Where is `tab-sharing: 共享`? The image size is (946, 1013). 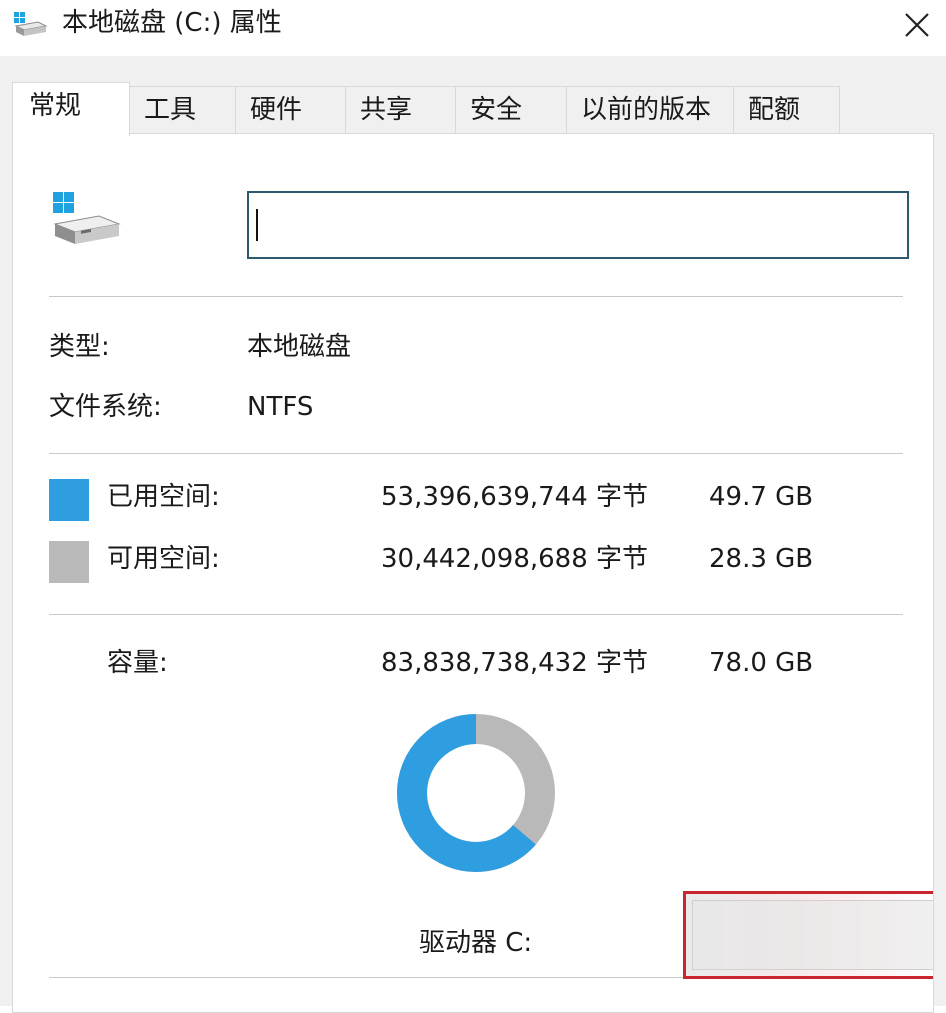
tab-sharing: 共享 is located at coordinates (400, 110).